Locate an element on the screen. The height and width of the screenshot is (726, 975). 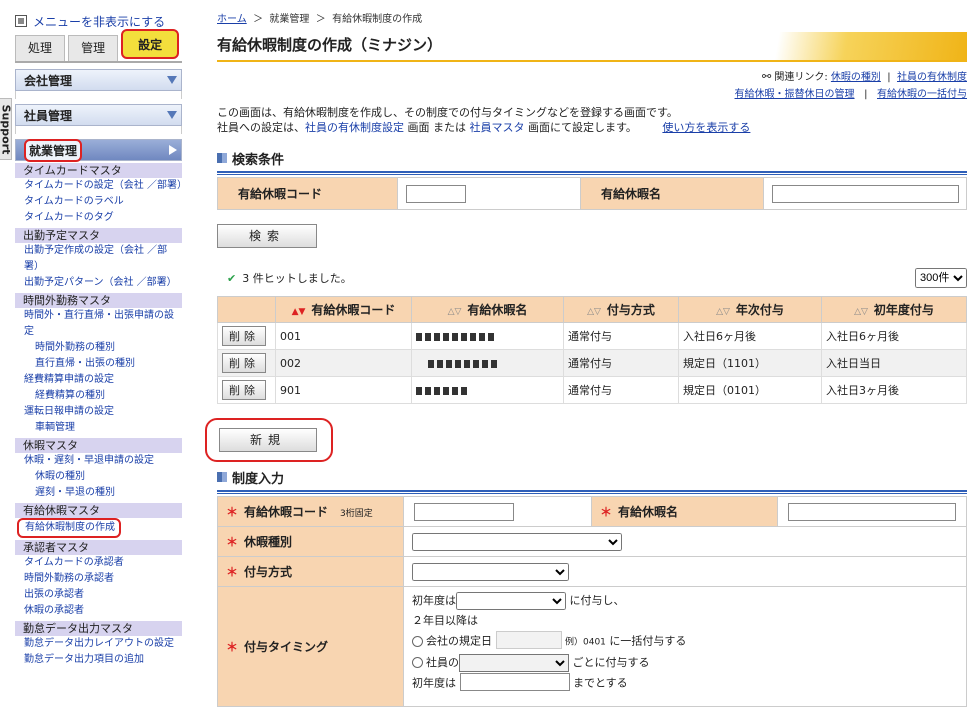
sidebar-section-title: 有給休暇マスタ is located at coordinates (98, 510).